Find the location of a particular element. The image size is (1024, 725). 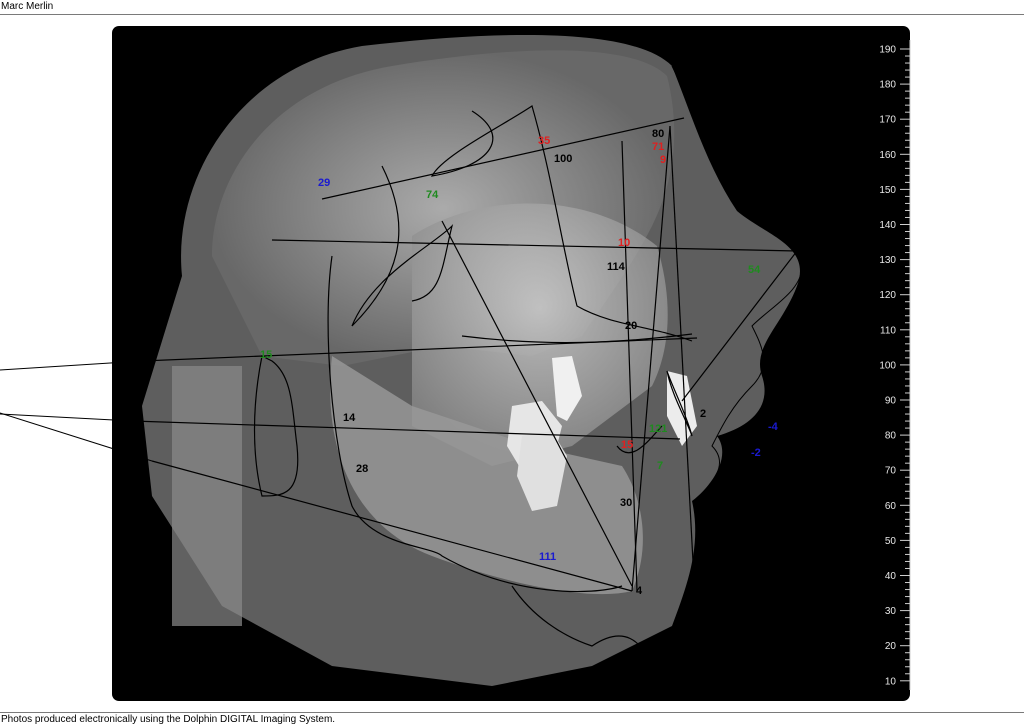

label-9: 9 is located at coordinates (663, 160).